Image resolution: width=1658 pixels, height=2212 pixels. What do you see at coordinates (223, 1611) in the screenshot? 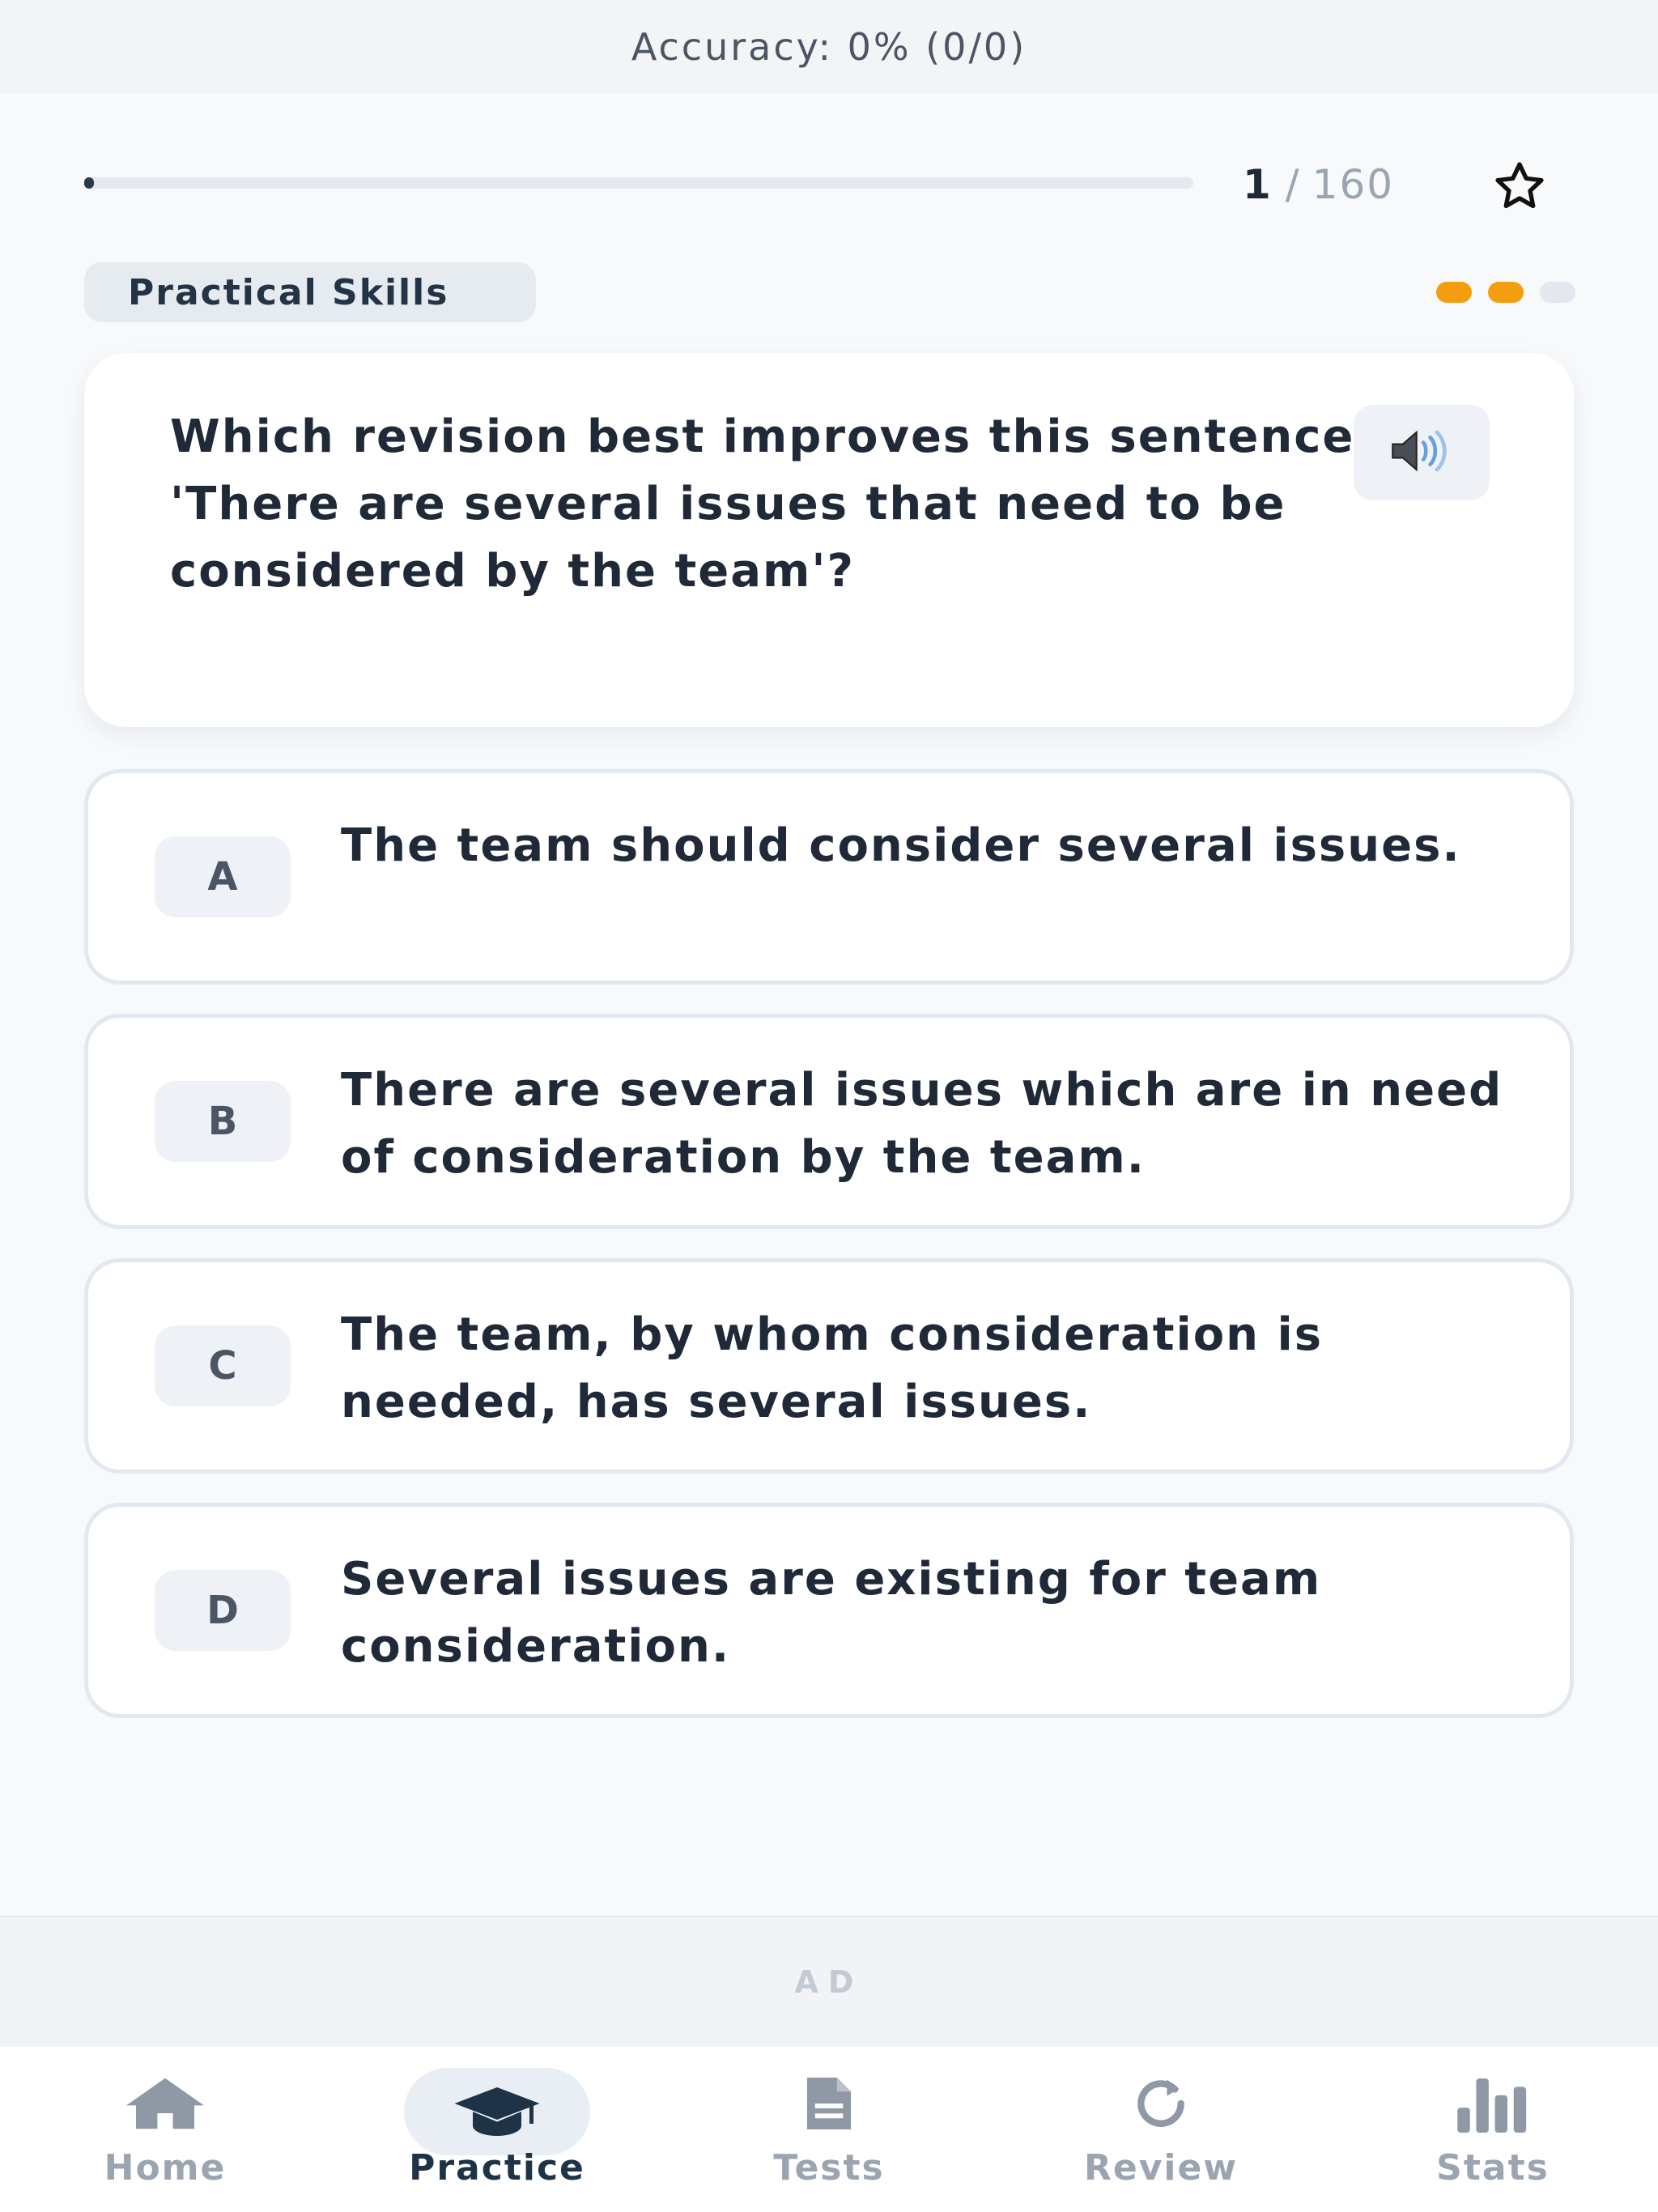
I see `option-letter-badge: D` at bounding box center [223, 1611].